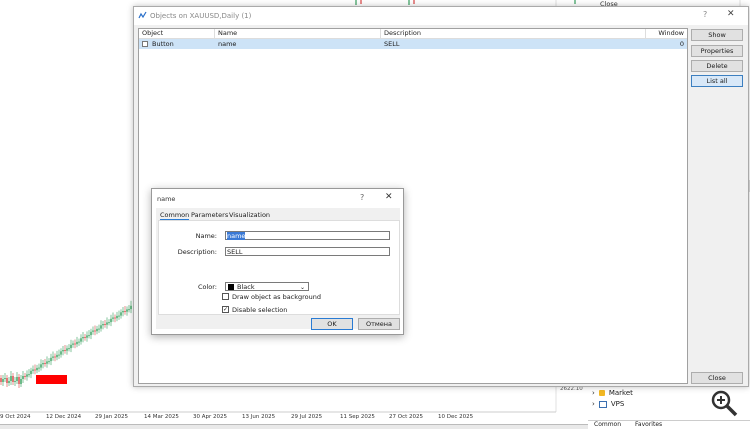 This screenshot has height=429, width=750. What do you see at coordinates (161, 417) in the screenshot?
I see `time-axis-label: 14 Mar 2025` at bounding box center [161, 417].